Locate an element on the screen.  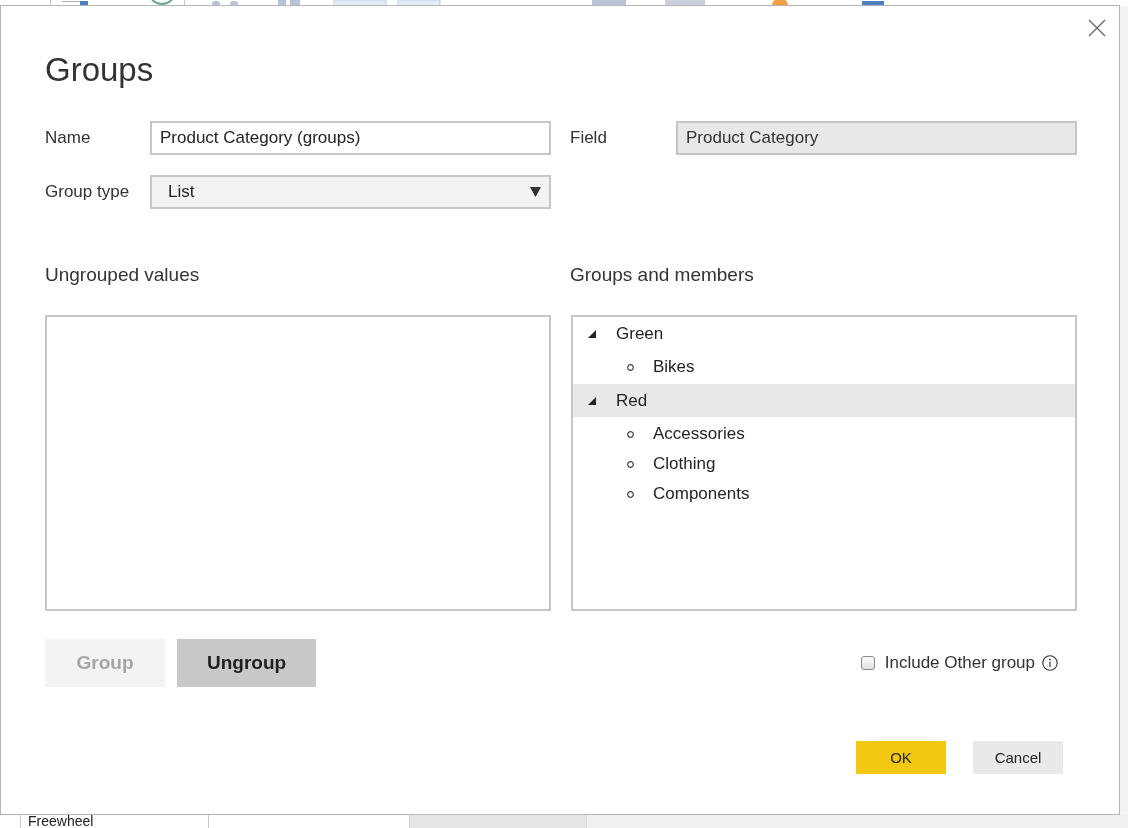
info-icon is located at coordinates (1050, 663).